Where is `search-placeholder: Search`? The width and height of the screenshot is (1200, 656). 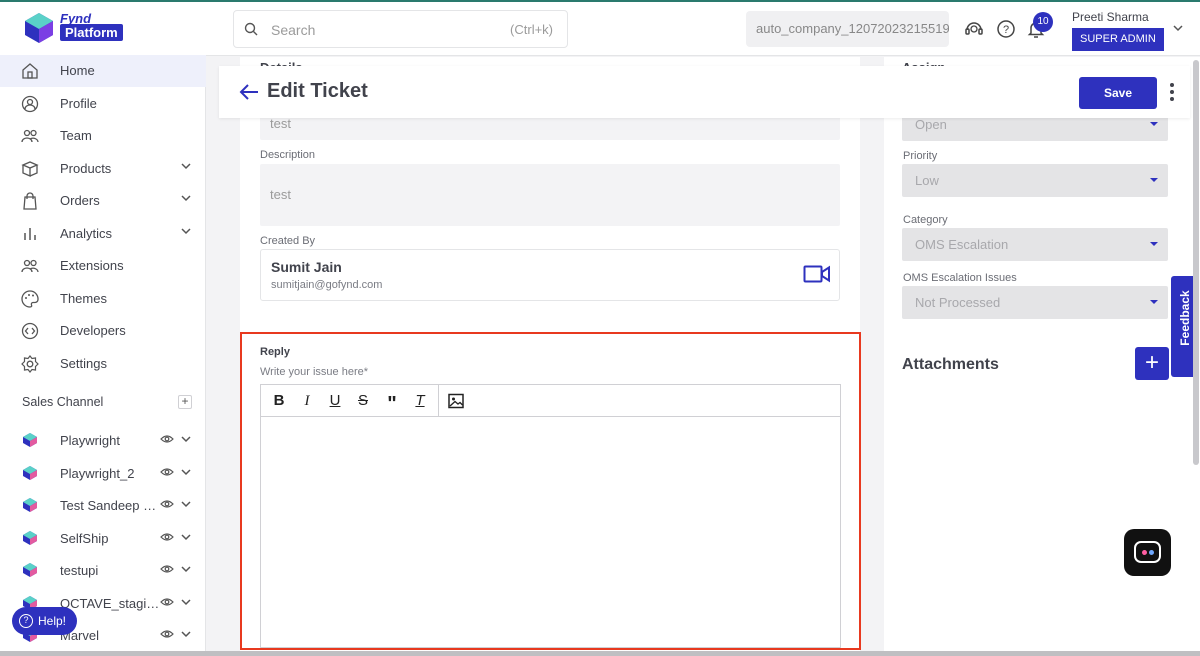
search-placeholder: Search is located at coordinates (293, 30).